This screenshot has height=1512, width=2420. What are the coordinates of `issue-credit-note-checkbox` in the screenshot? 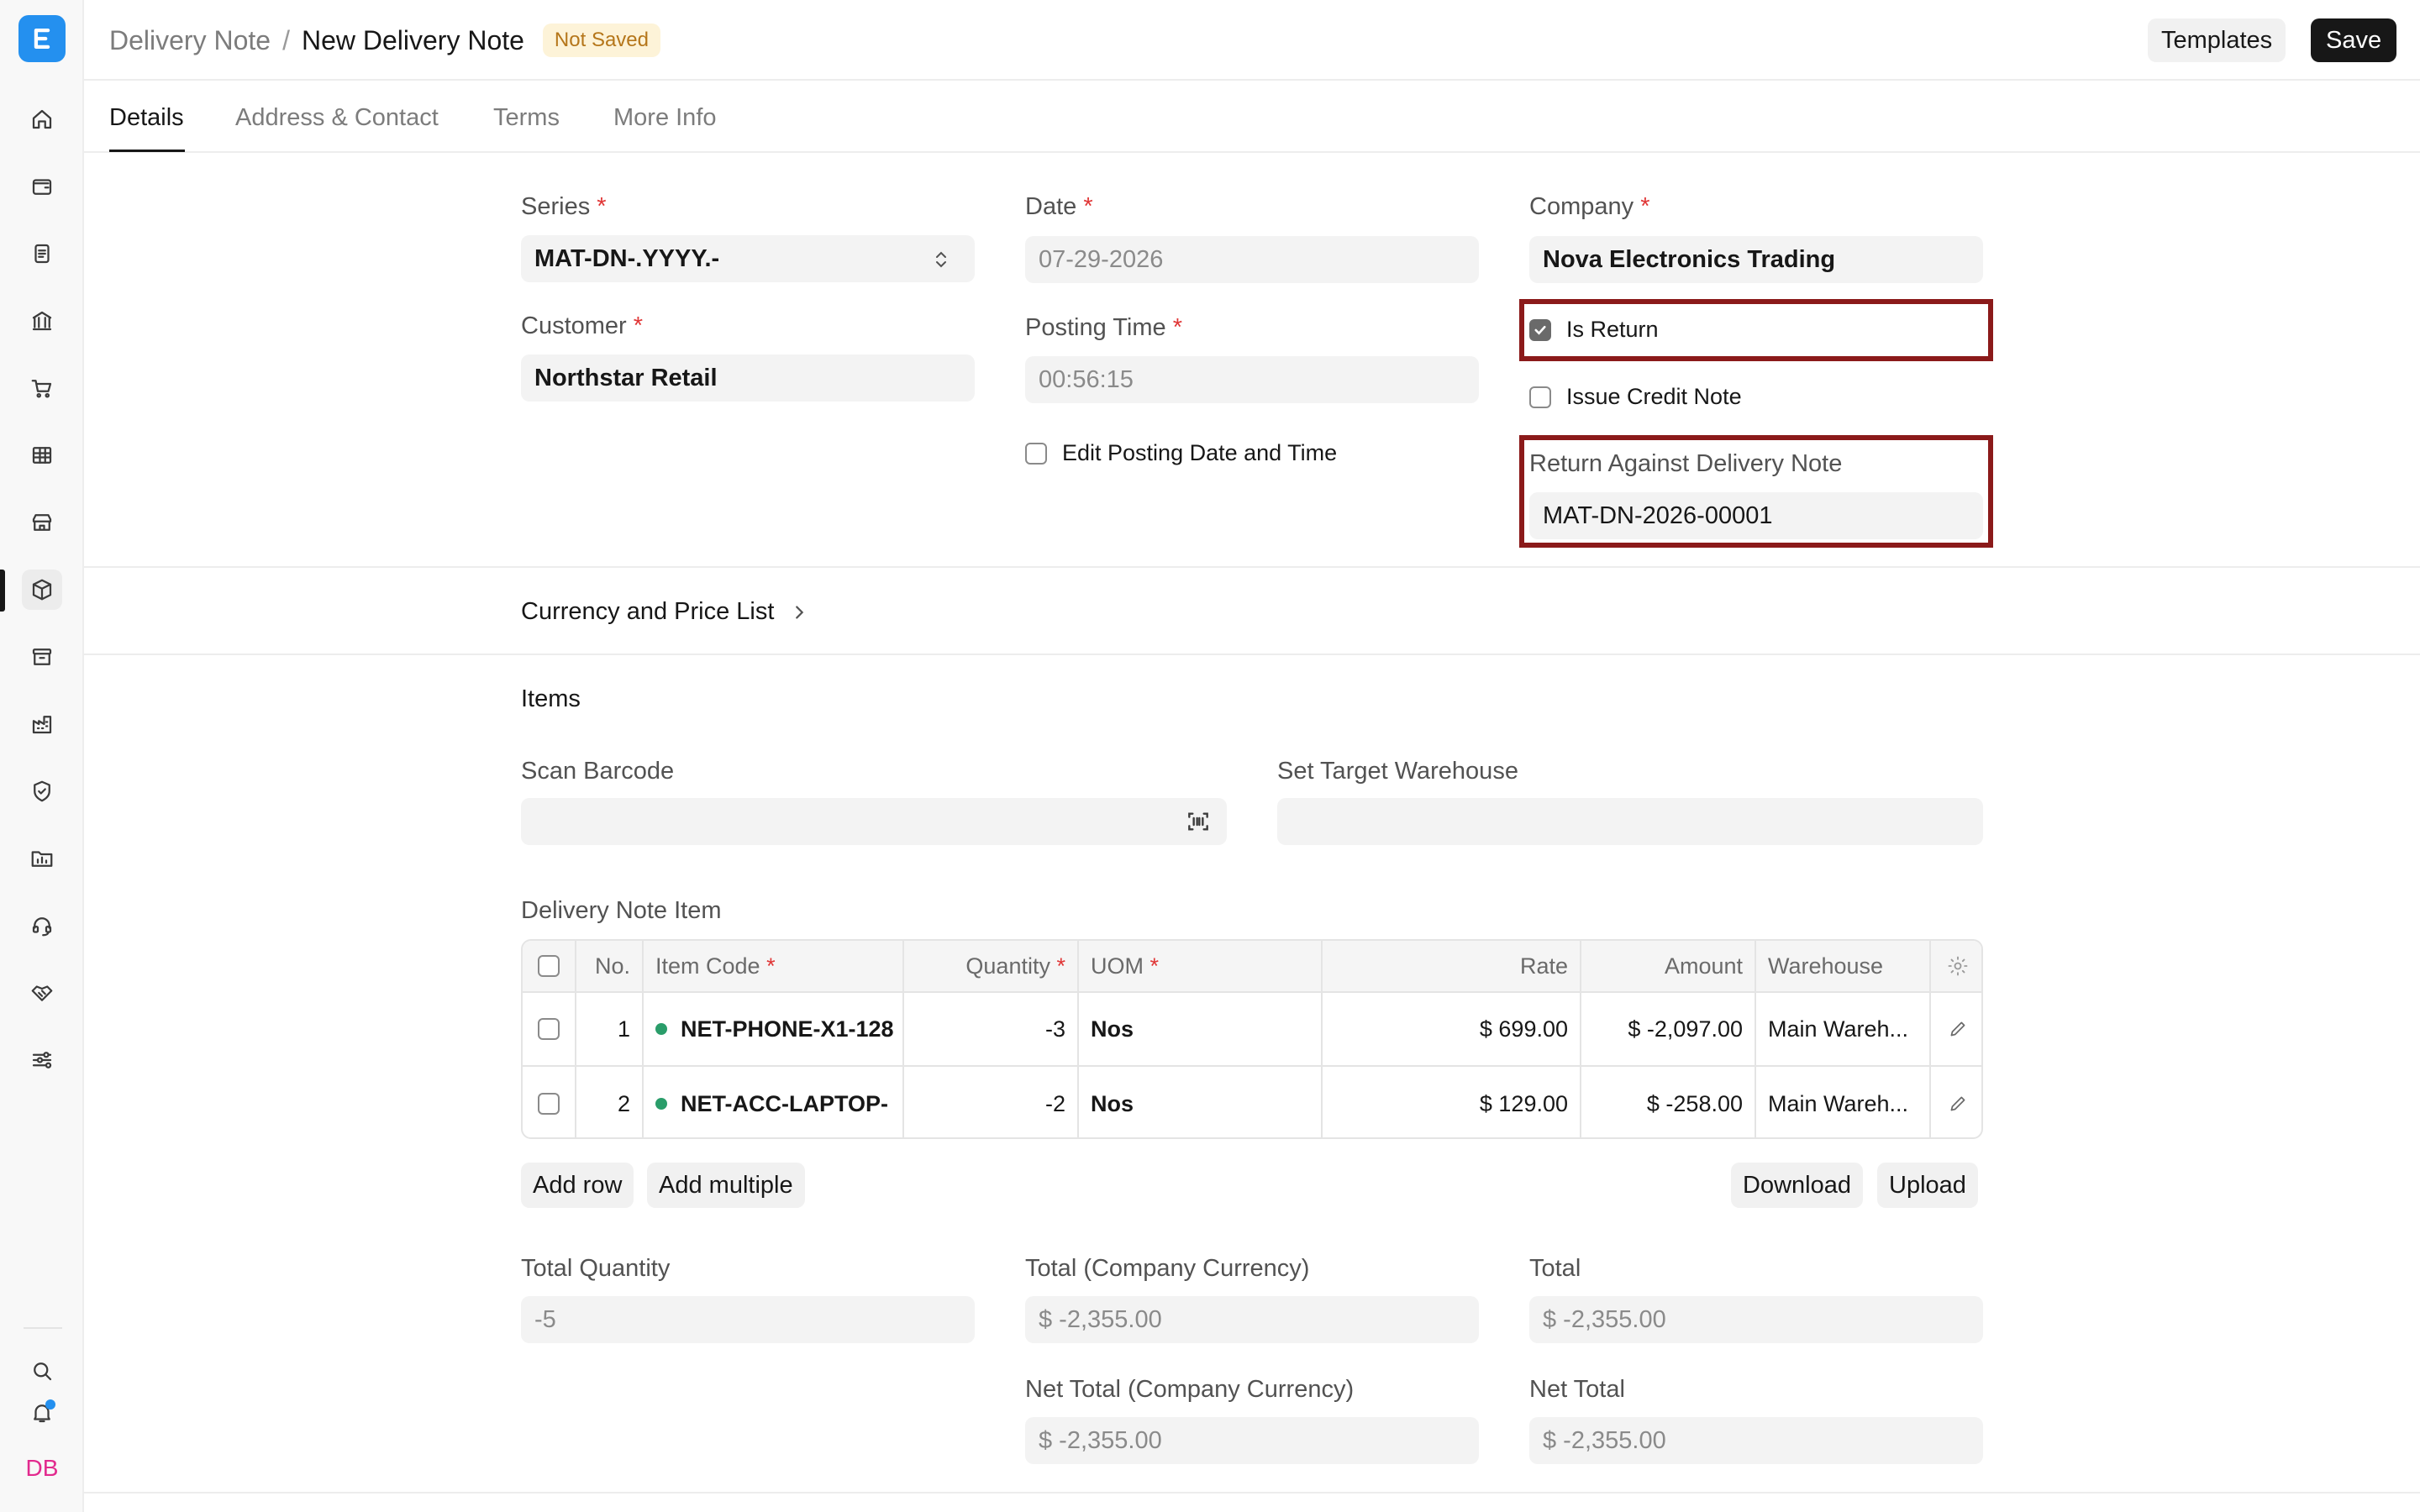 It's located at (1540, 397).